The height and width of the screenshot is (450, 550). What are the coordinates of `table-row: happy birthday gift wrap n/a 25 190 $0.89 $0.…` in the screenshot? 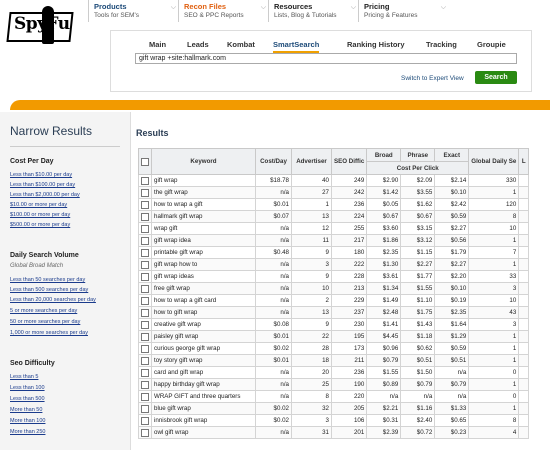 It's located at (334, 384).